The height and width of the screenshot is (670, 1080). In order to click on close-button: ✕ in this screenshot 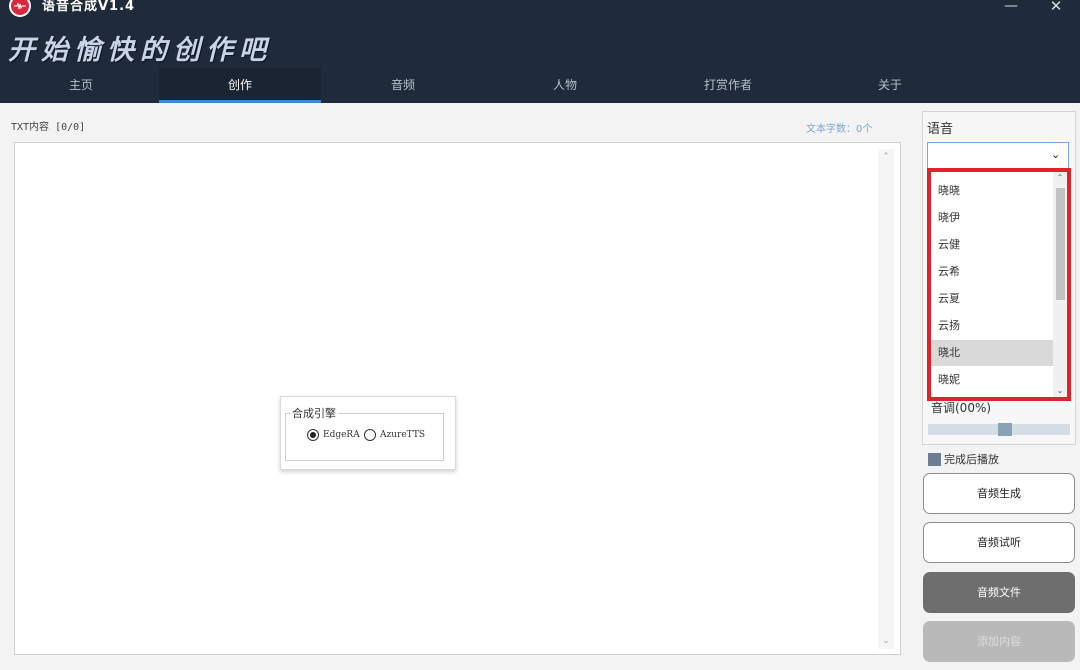, I will do `click(1056, 8)`.